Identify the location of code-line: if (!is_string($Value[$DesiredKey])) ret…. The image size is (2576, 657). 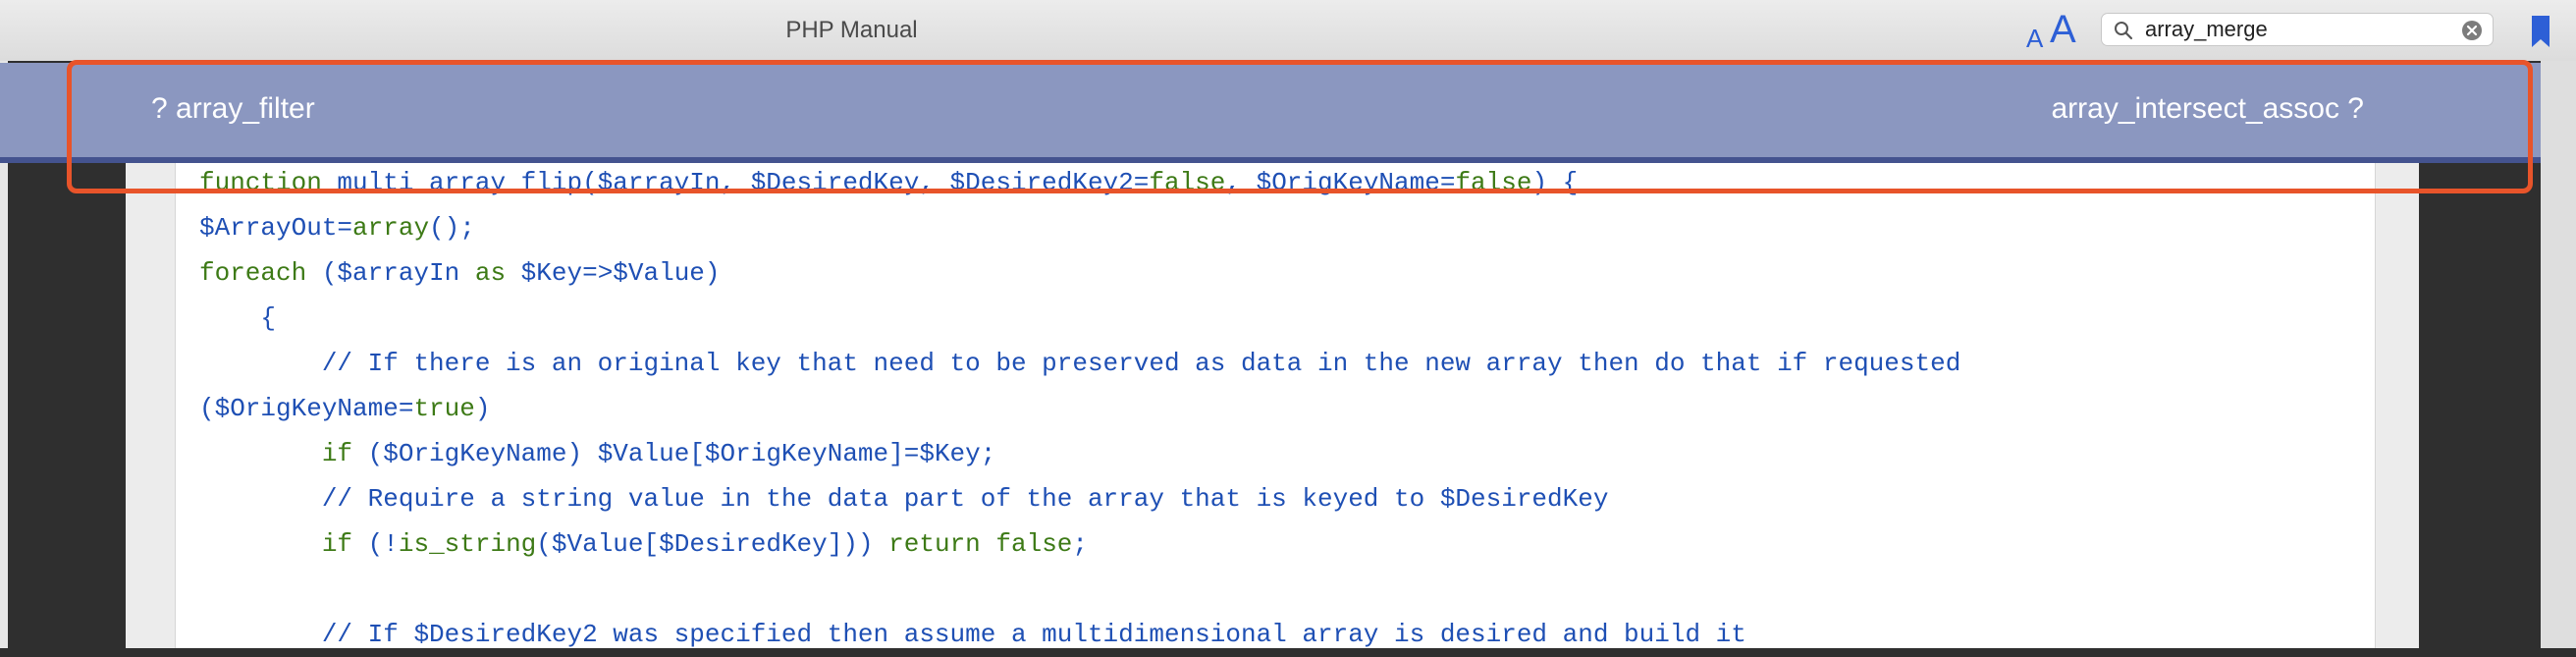
(705, 544).